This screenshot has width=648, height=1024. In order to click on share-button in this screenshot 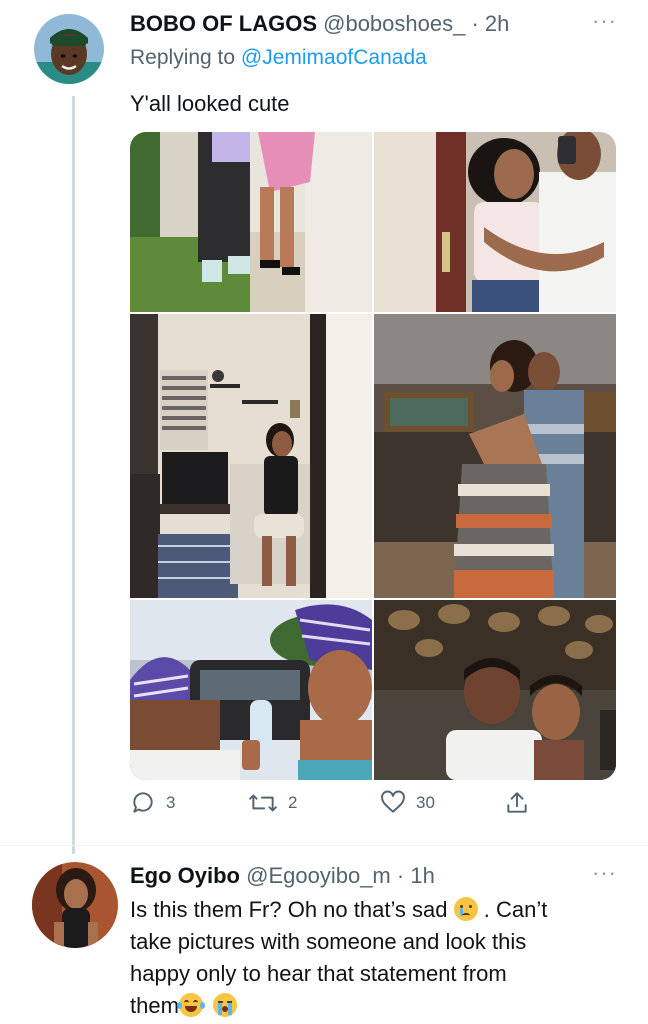, I will do `click(517, 803)`.